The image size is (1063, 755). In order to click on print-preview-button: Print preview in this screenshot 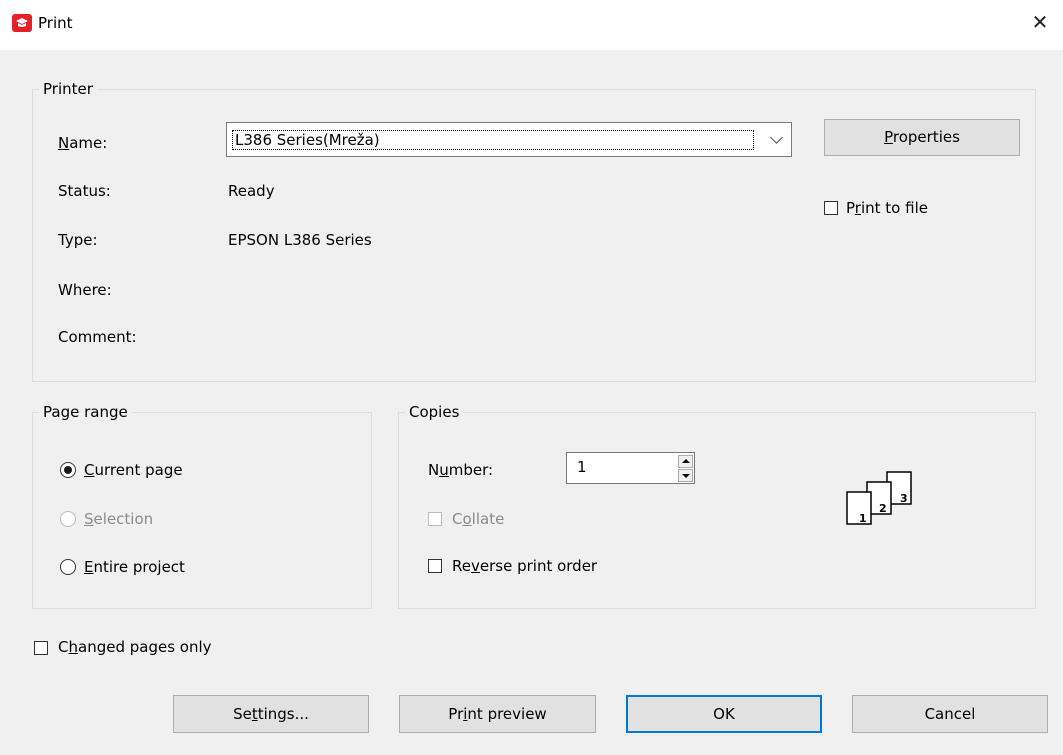, I will do `click(497, 714)`.